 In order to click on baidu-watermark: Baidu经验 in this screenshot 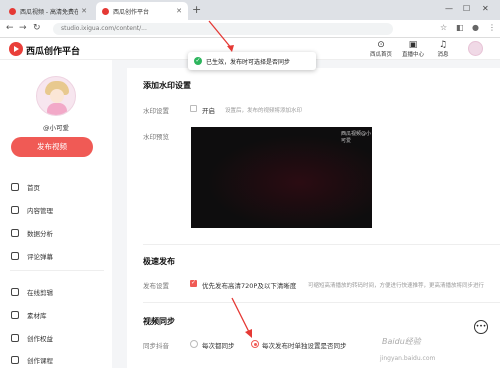, I will do `click(401, 341)`.